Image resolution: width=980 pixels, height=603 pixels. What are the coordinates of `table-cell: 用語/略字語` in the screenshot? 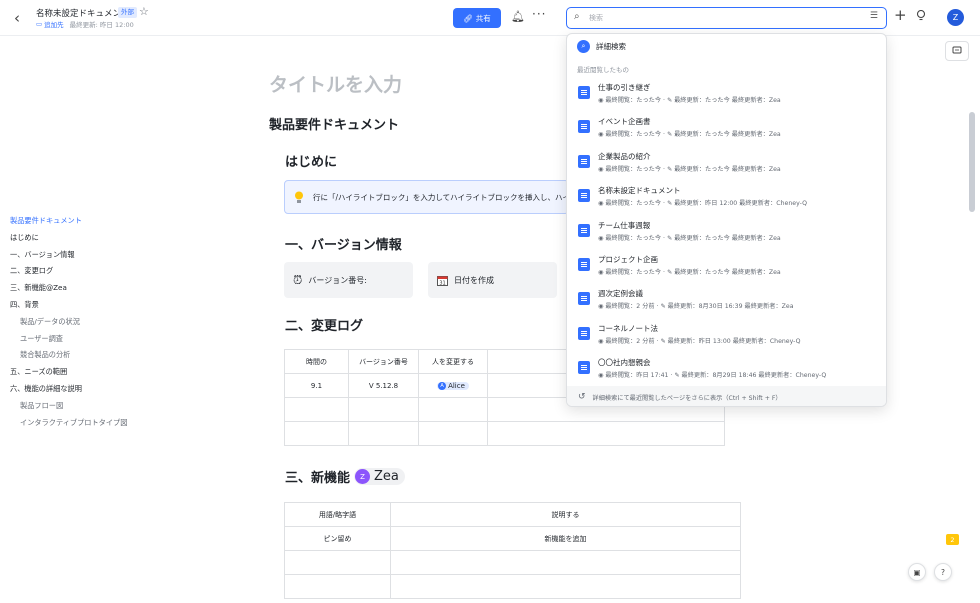 It's located at (337, 514).